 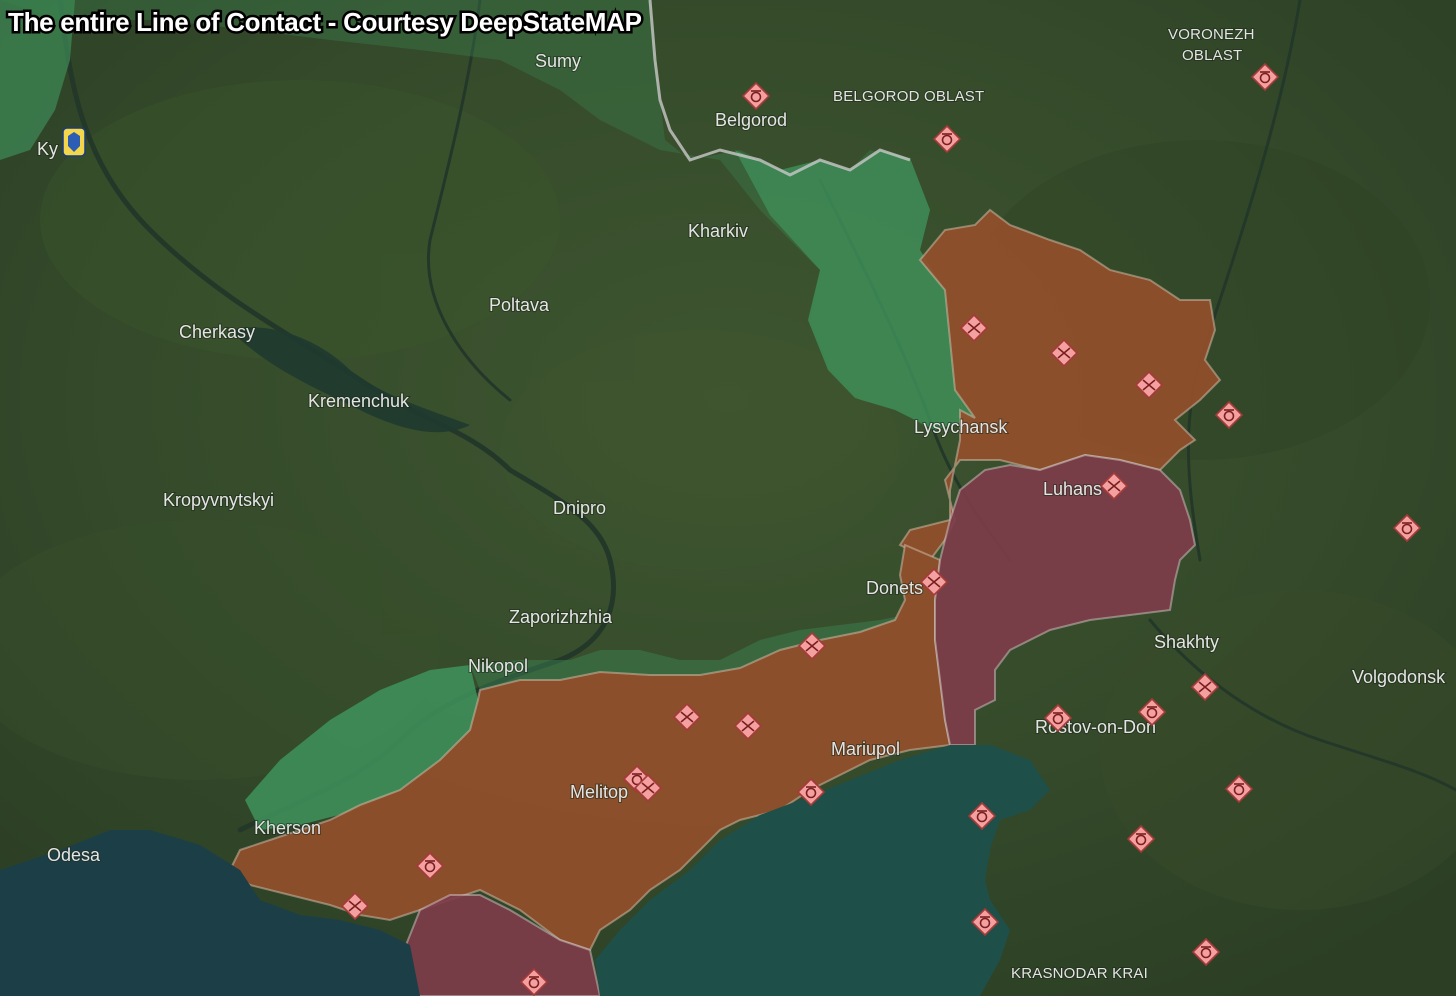 I want to click on city-label: Ky, so click(x=47, y=149).